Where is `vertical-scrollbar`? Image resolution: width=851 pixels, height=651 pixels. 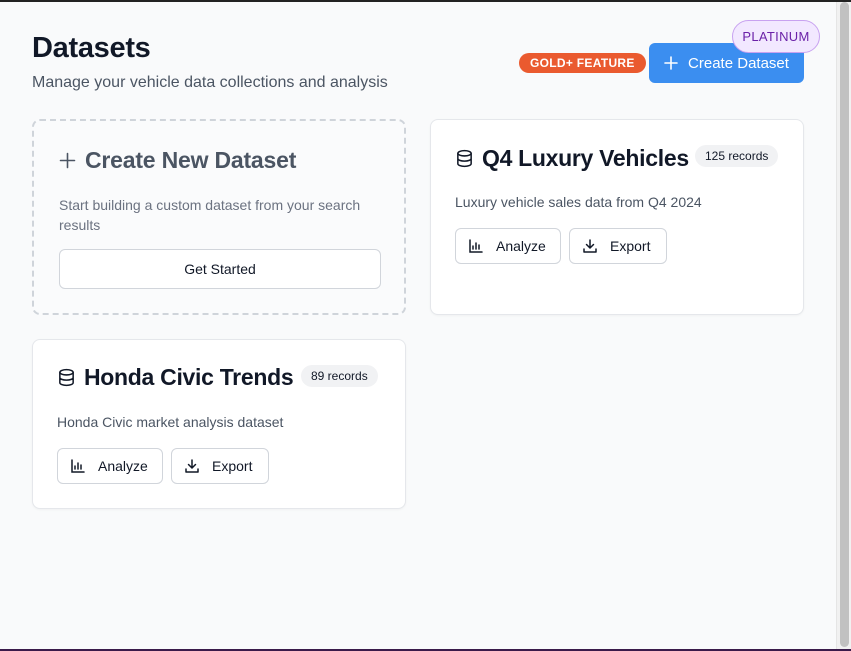 vertical-scrollbar is located at coordinates (843, 325).